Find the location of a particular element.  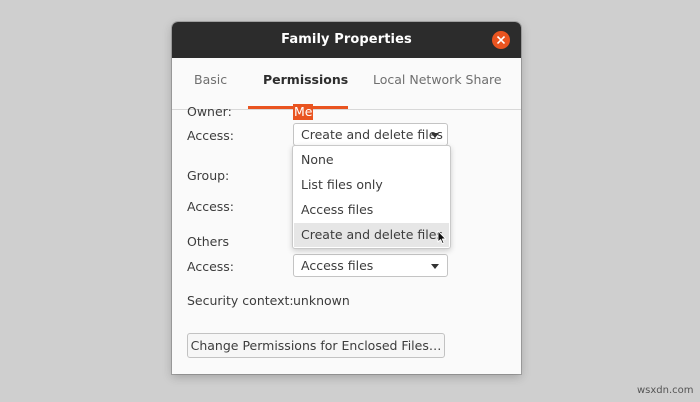

security-context-label: Security context: is located at coordinates (240, 300).